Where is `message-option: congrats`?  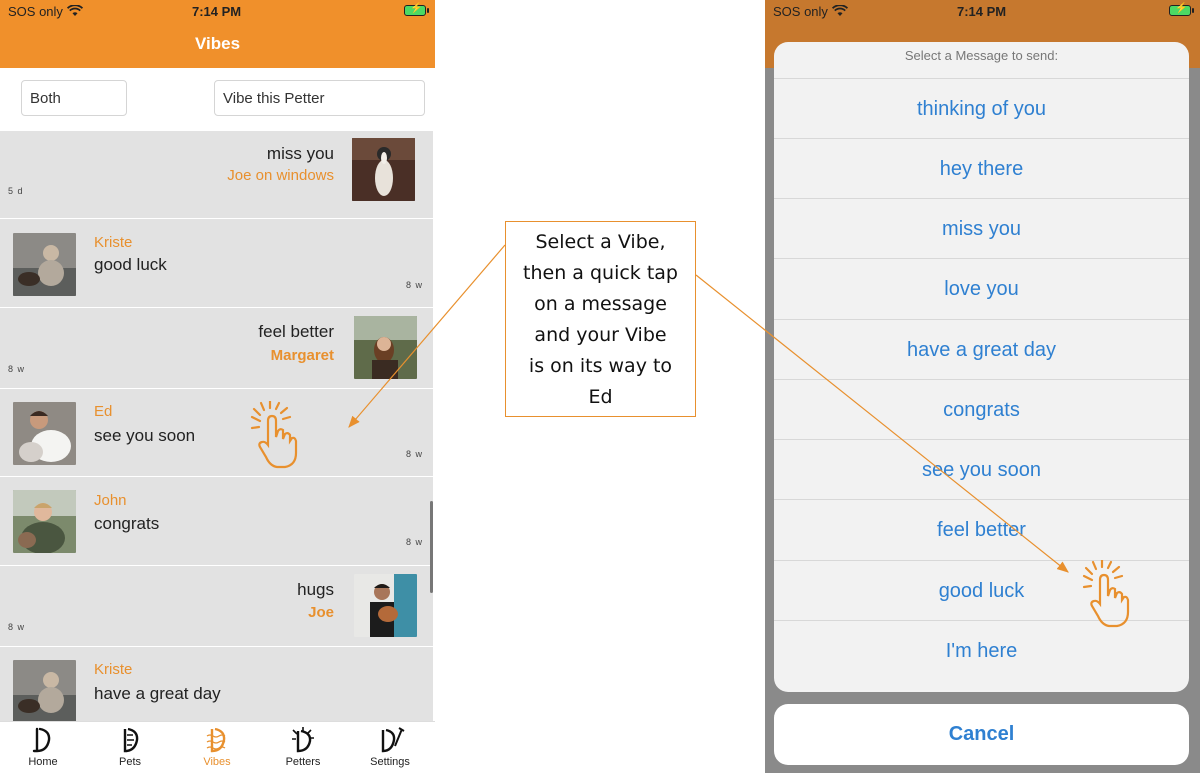 message-option: congrats is located at coordinates (981, 409).